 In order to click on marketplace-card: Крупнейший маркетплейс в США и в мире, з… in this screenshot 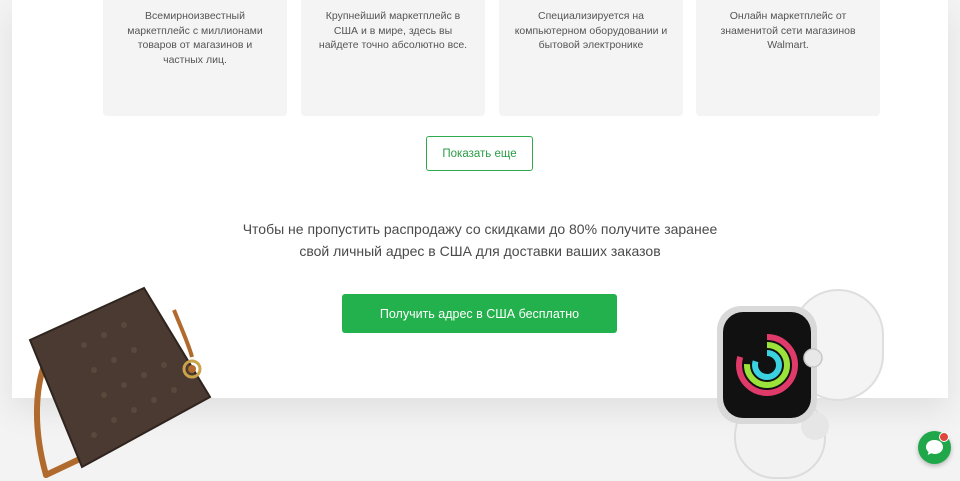, I will do `click(393, 58)`.